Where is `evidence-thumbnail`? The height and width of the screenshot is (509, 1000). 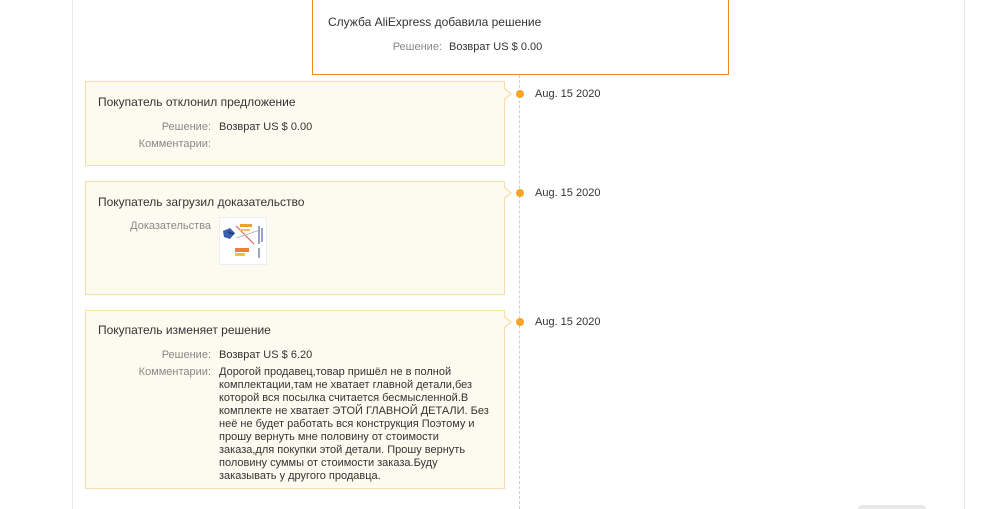 evidence-thumbnail is located at coordinates (243, 241).